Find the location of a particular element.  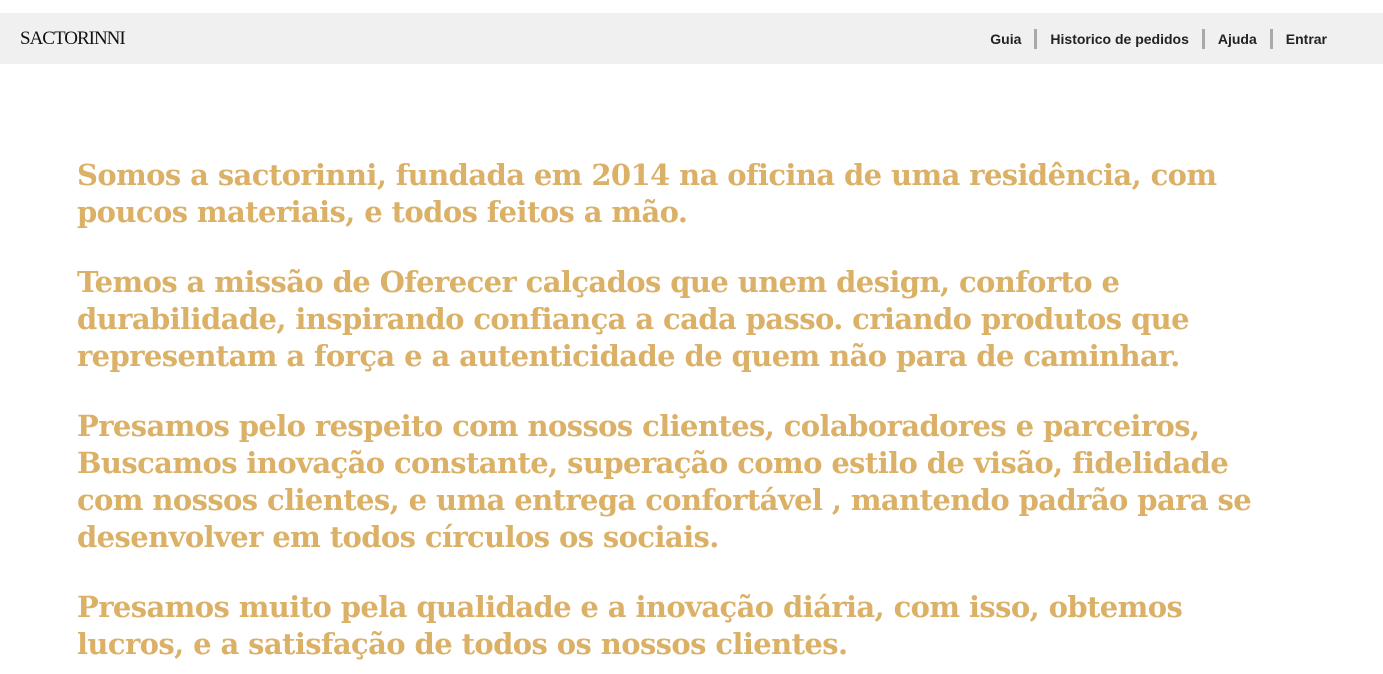

nav-link-guia: Guia is located at coordinates (1005, 39).